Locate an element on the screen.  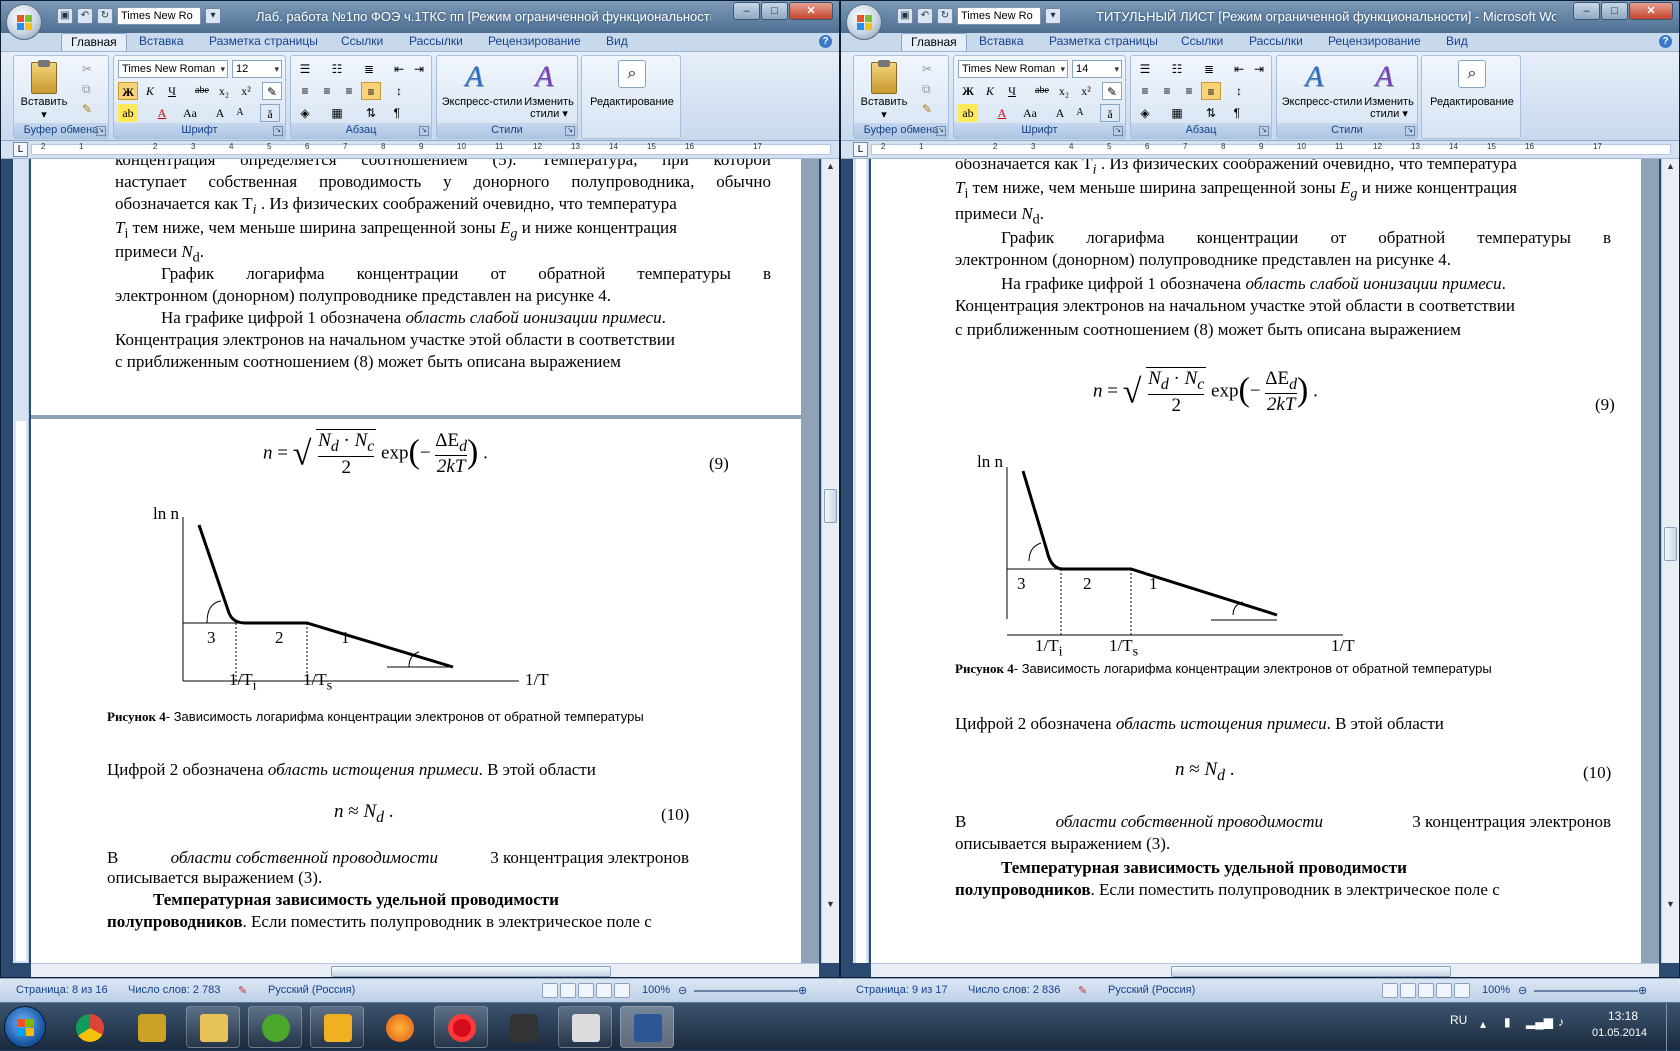
qat-font-combo: Times New Ro is located at coordinates (999, 16).